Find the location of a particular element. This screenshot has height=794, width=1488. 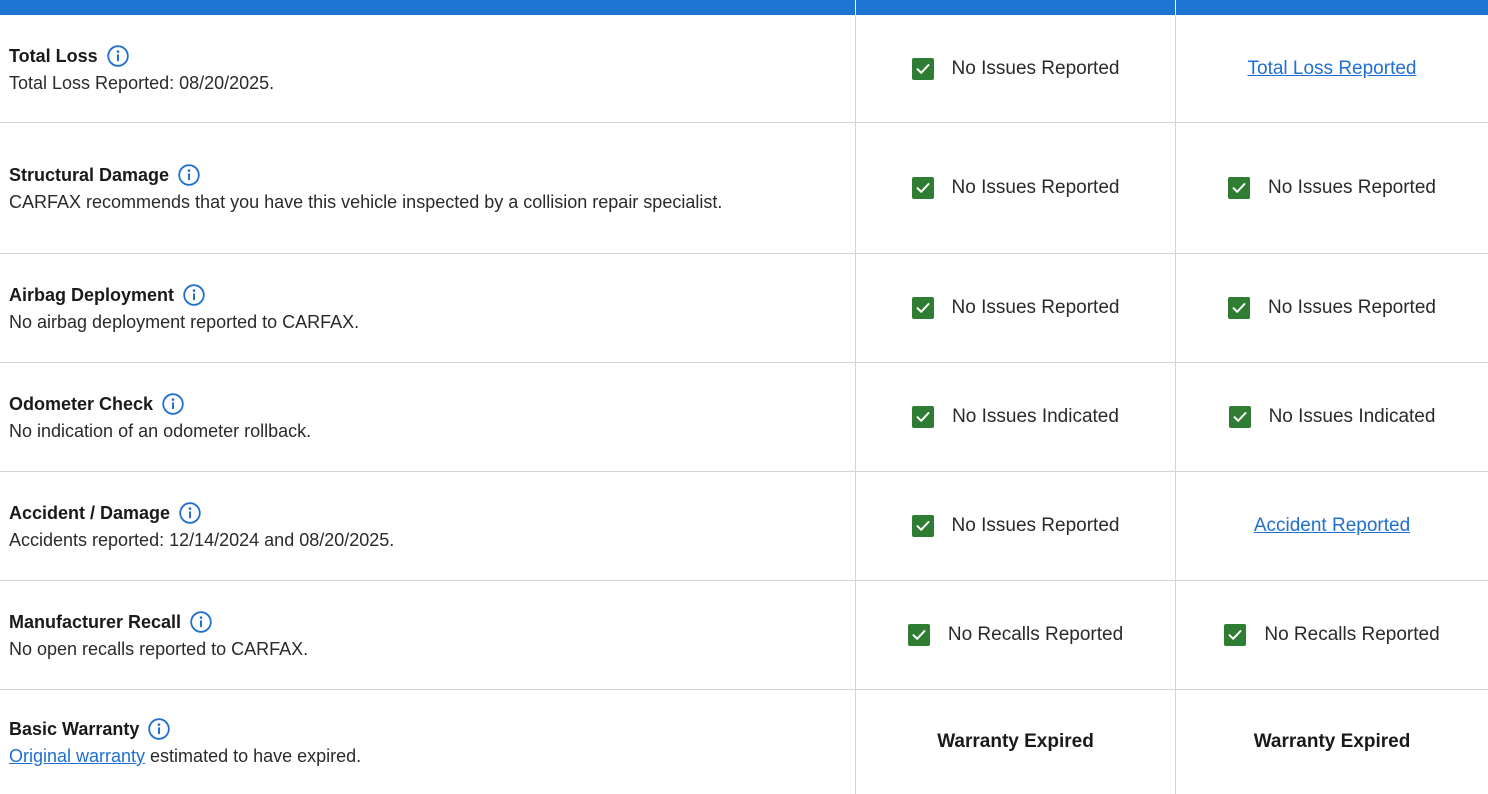

table-header-bar is located at coordinates (744, 7).